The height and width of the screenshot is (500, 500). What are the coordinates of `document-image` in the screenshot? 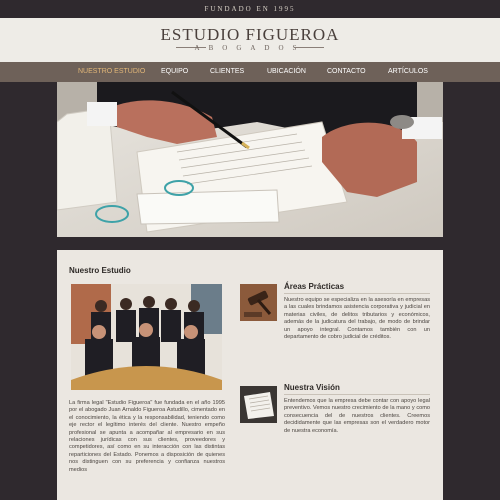 It's located at (258, 404).